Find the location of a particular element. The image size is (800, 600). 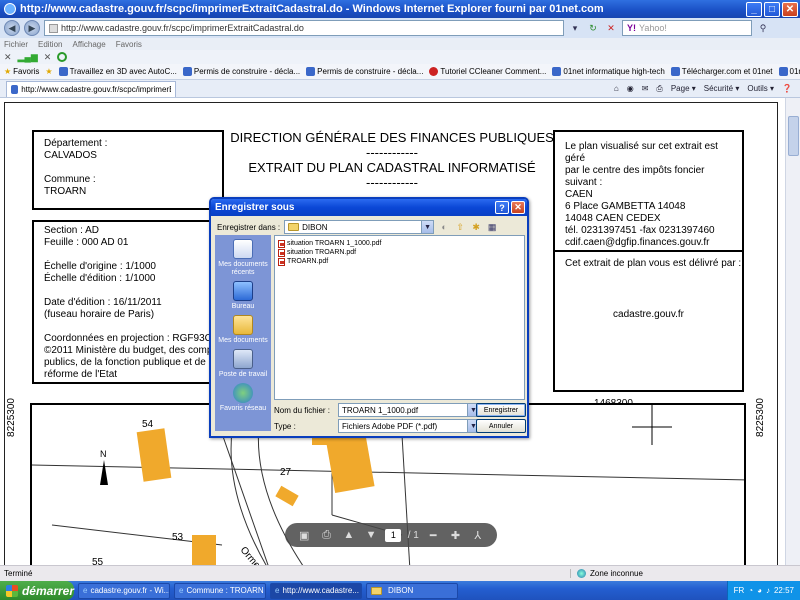

save-button: Enregistrer is located at coordinates (501, 410).